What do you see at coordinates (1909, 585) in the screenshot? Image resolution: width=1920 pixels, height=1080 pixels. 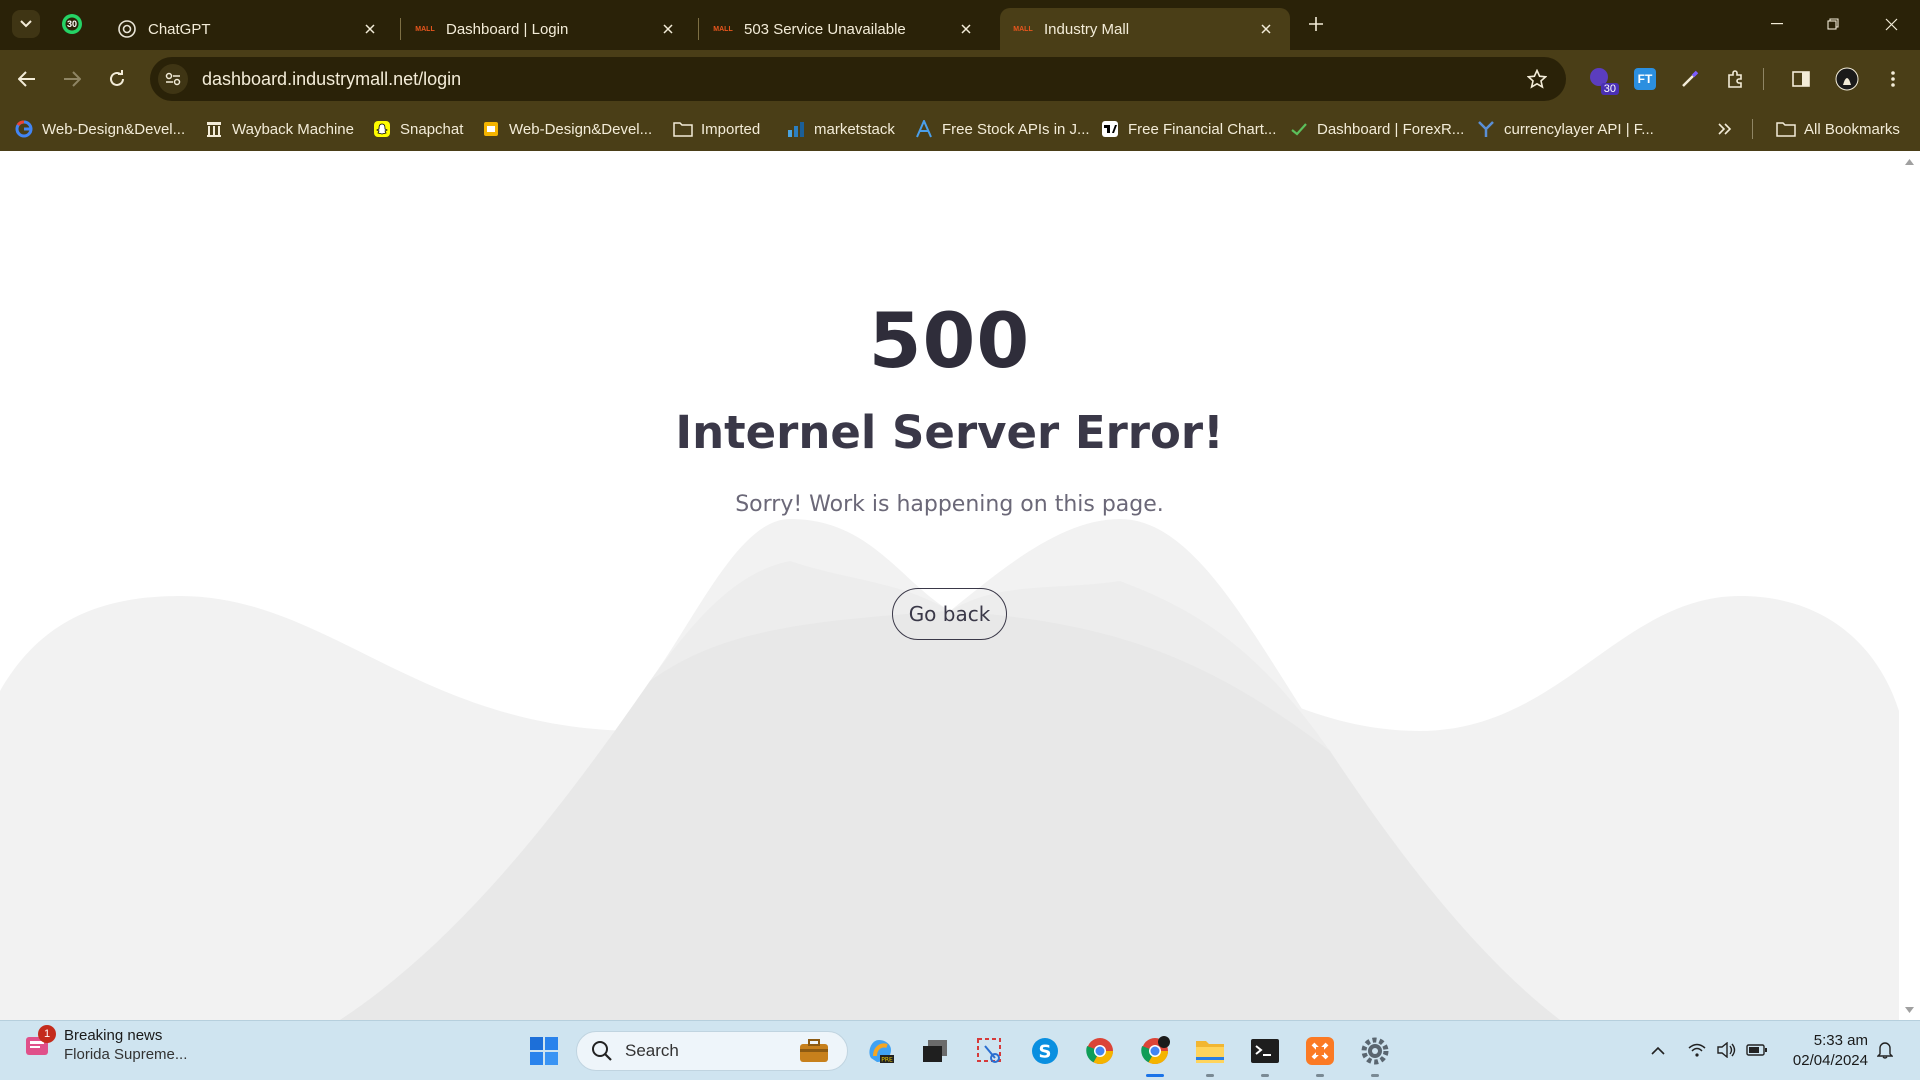 I see `scrollbar` at bounding box center [1909, 585].